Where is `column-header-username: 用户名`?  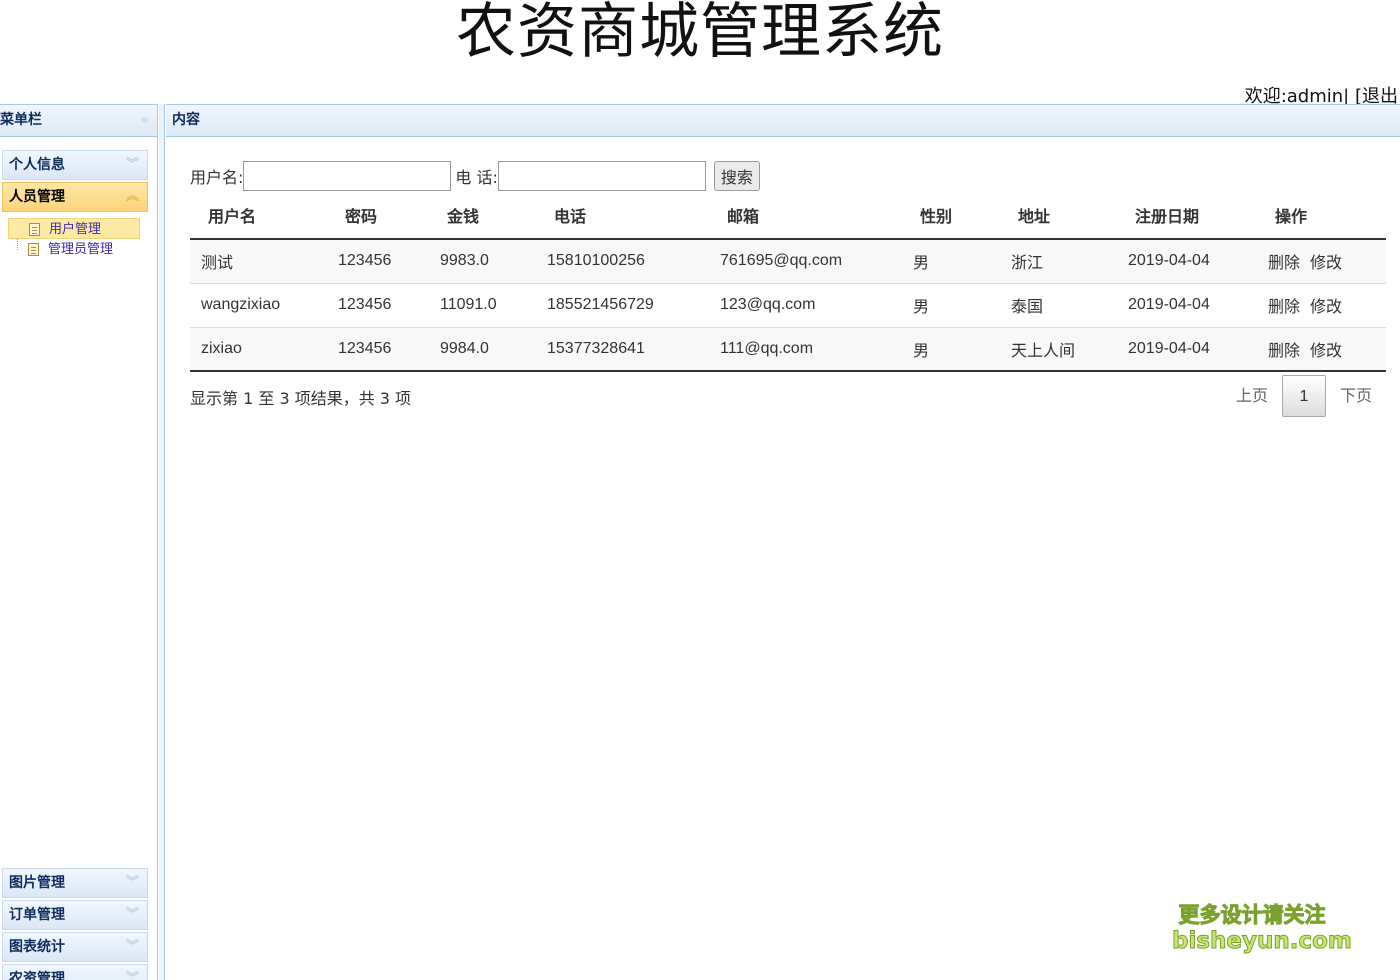 column-header-username: 用户名 is located at coordinates (258, 216).